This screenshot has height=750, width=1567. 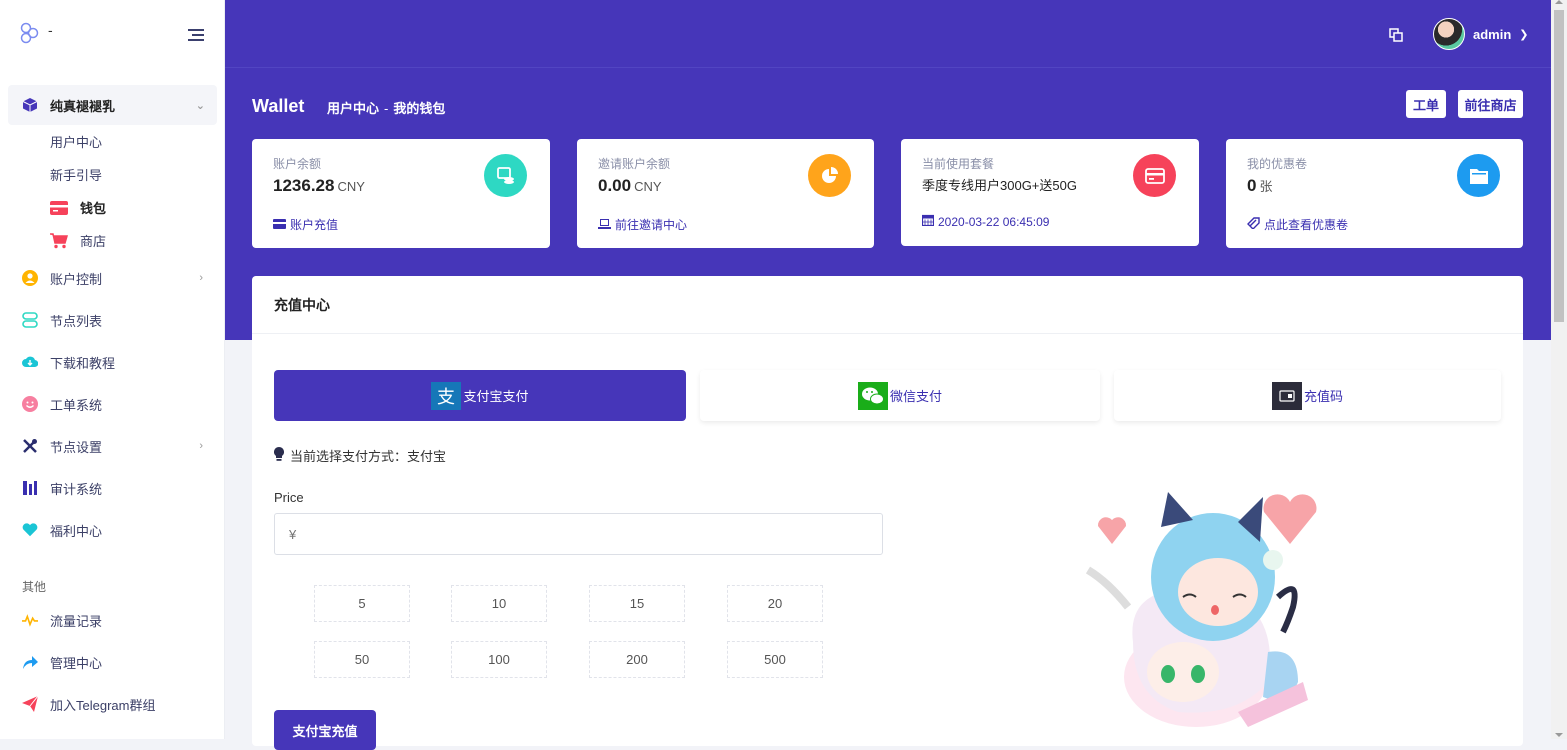 I want to click on card-label: 邀请账户余额, so click(x=634, y=164).